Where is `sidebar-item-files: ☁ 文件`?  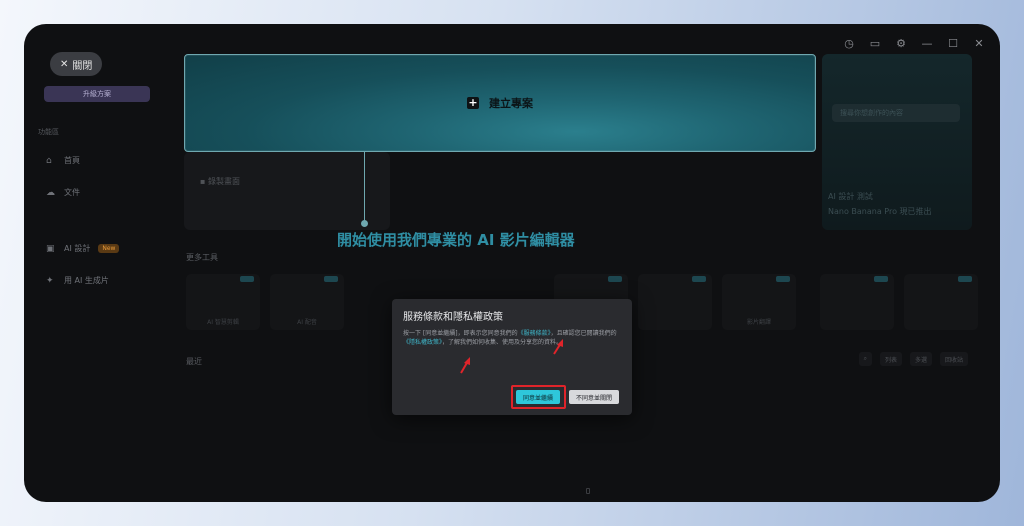
sidebar-item-files: ☁ 文件 is located at coordinates (63, 192).